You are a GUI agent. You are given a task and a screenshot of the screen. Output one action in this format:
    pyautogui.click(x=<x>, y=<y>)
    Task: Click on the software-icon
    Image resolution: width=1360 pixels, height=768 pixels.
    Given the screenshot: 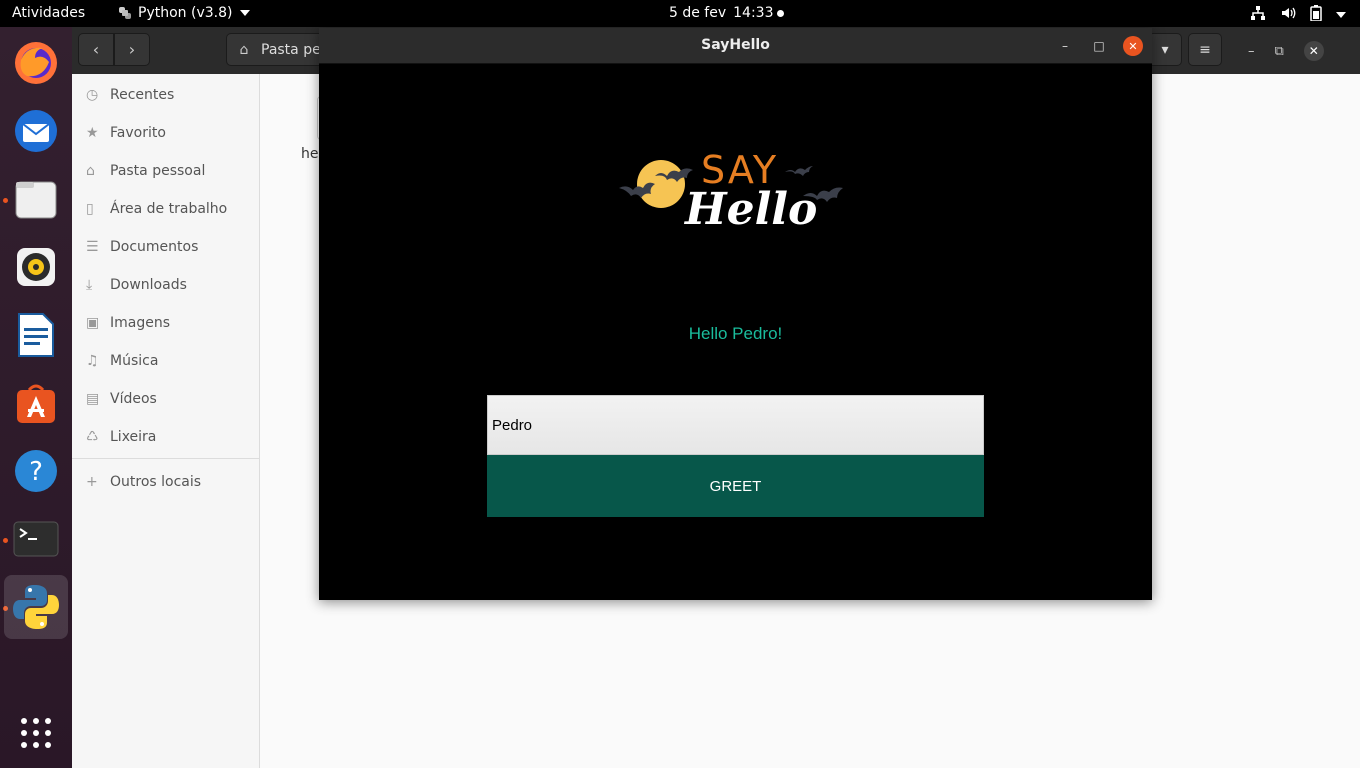 What is the action you would take?
    pyautogui.click(x=36, y=403)
    